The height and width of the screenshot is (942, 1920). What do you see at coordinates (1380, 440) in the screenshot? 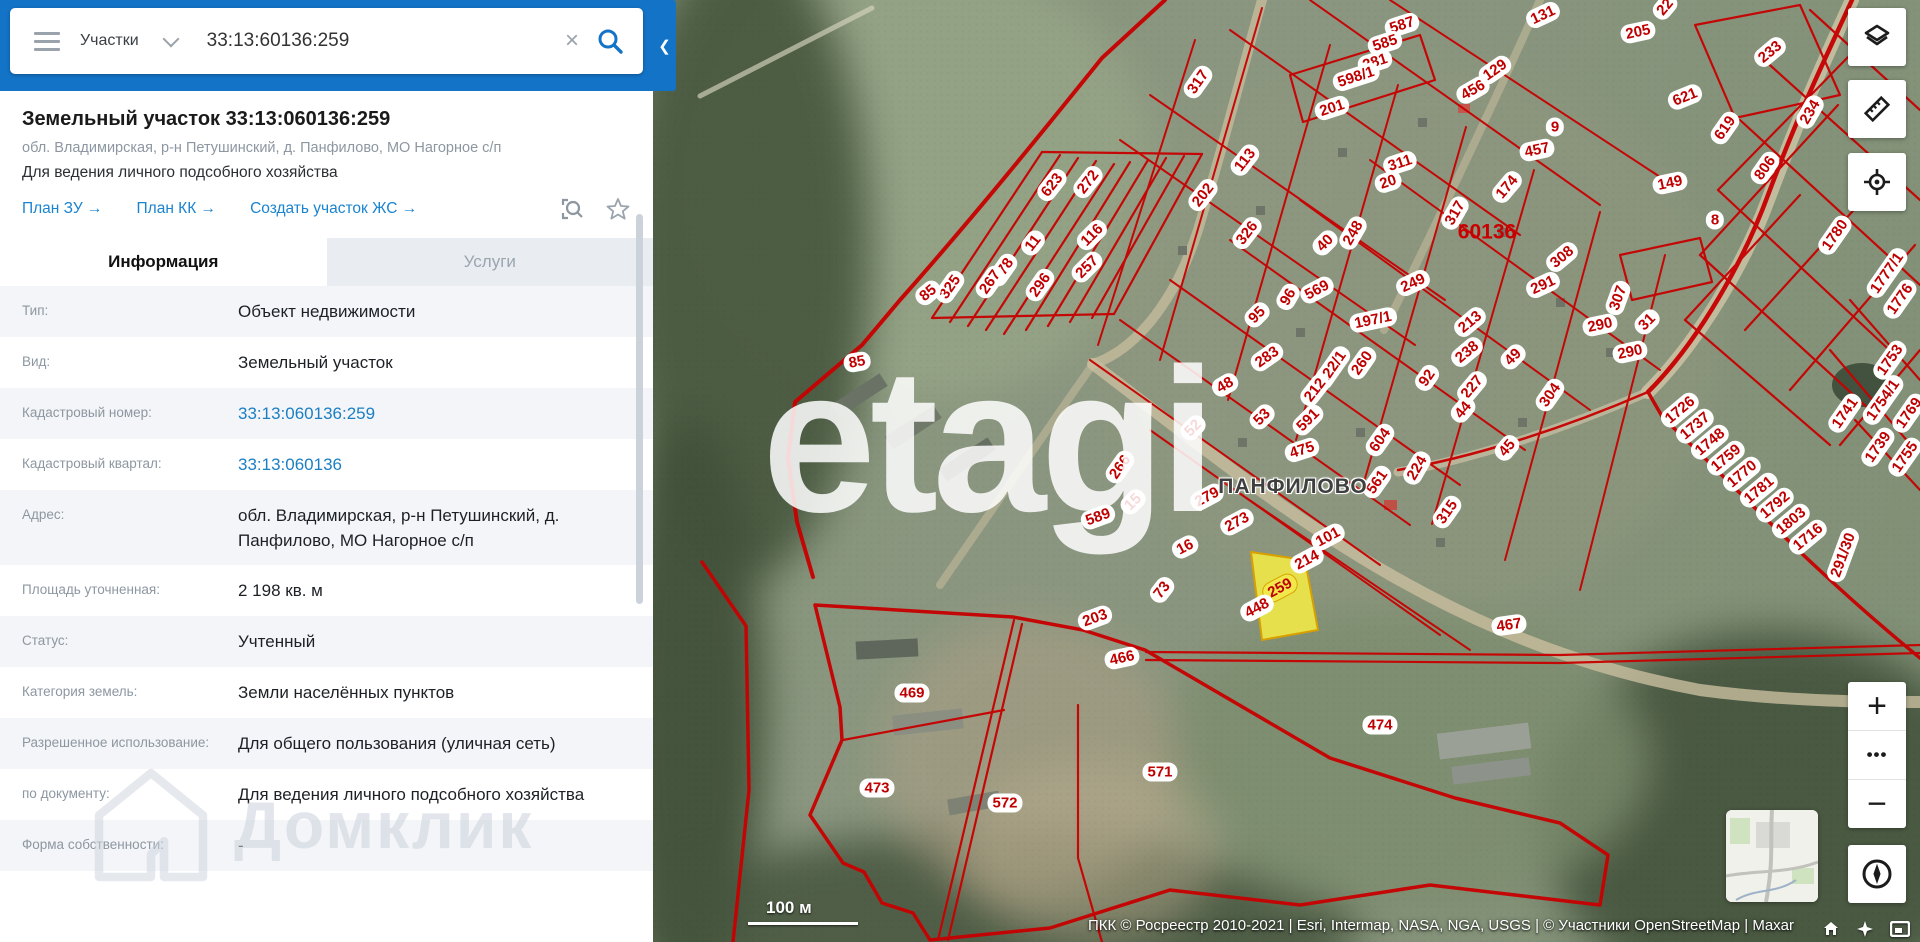
I see `parcel-label: 604` at bounding box center [1380, 440].